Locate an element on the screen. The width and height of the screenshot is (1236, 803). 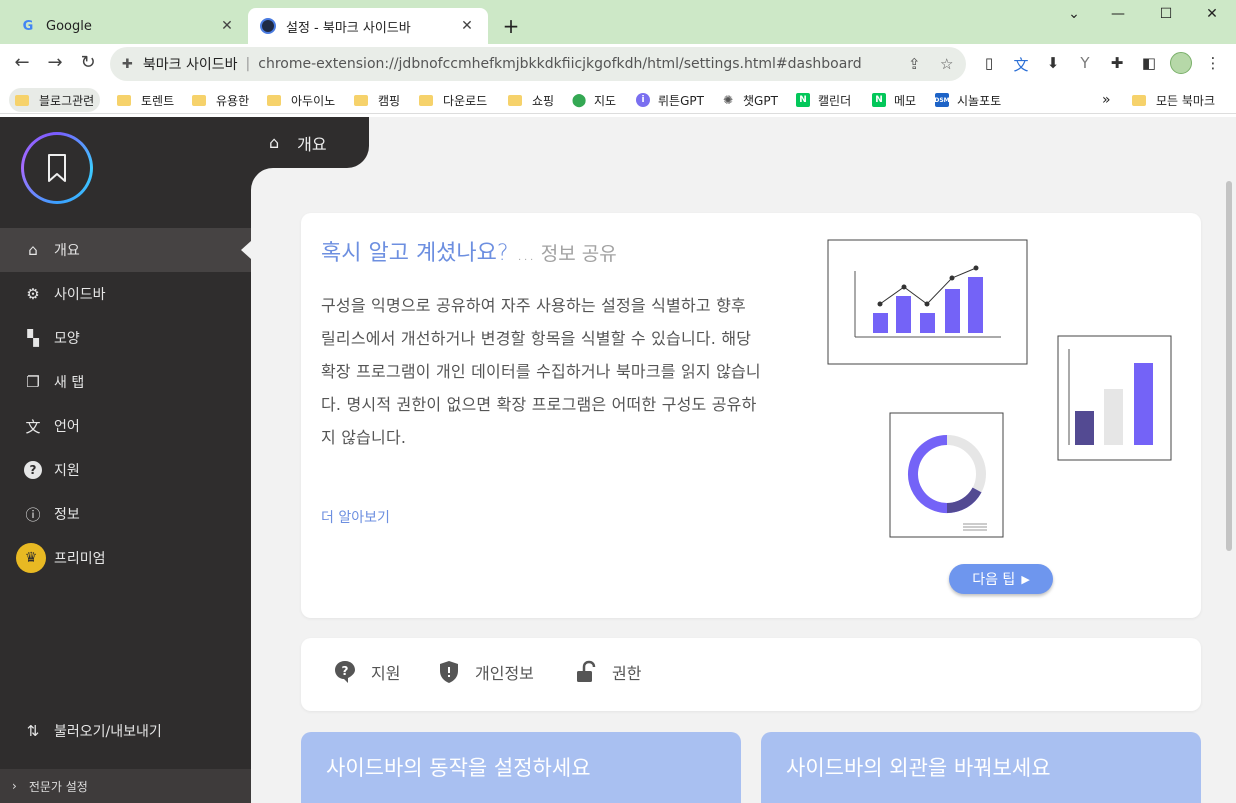
new-tab-icon: ❐ is located at coordinates (33, 382).